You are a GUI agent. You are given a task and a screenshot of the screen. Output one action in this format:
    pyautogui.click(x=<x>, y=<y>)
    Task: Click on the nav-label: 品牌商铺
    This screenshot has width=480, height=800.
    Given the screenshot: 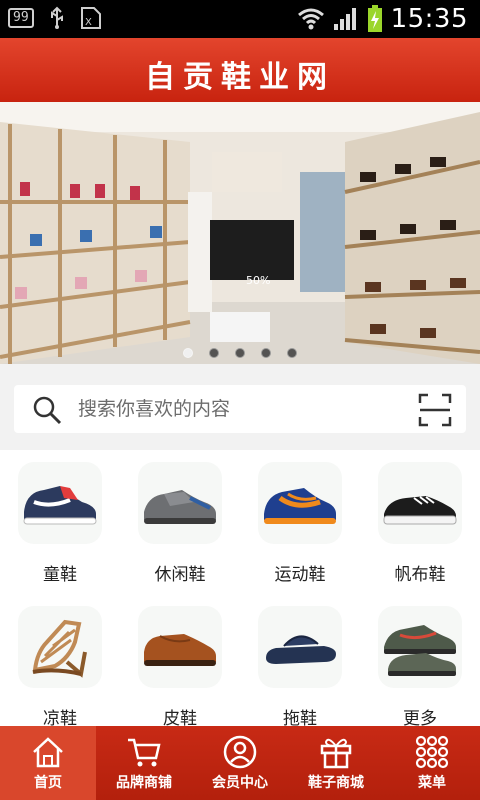 What is the action you would take?
    pyautogui.click(x=144, y=783)
    